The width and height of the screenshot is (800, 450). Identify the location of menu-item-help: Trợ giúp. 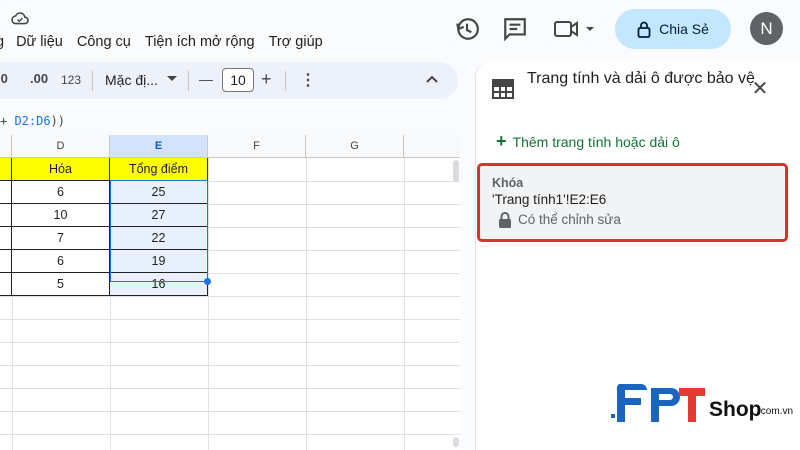
(296, 42).